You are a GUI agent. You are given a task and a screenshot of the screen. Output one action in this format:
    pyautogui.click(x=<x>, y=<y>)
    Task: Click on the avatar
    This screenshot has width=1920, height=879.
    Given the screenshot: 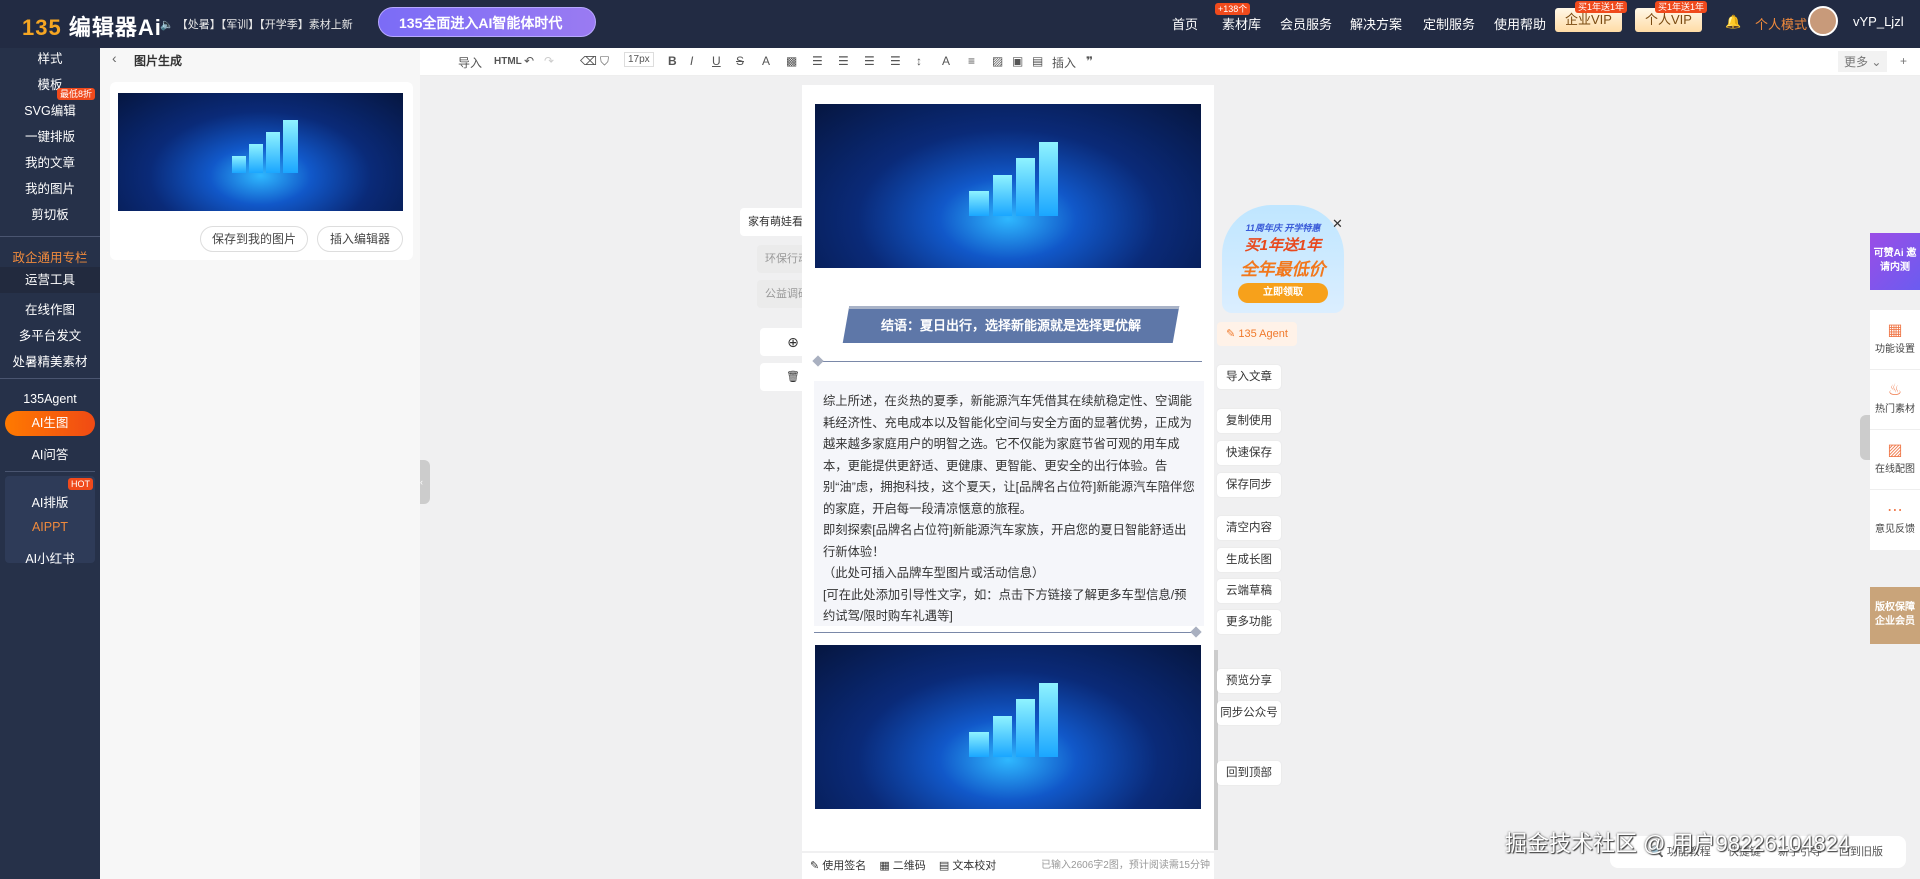 What is the action you would take?
    pyautogui.click(x=1823, y=21)
    